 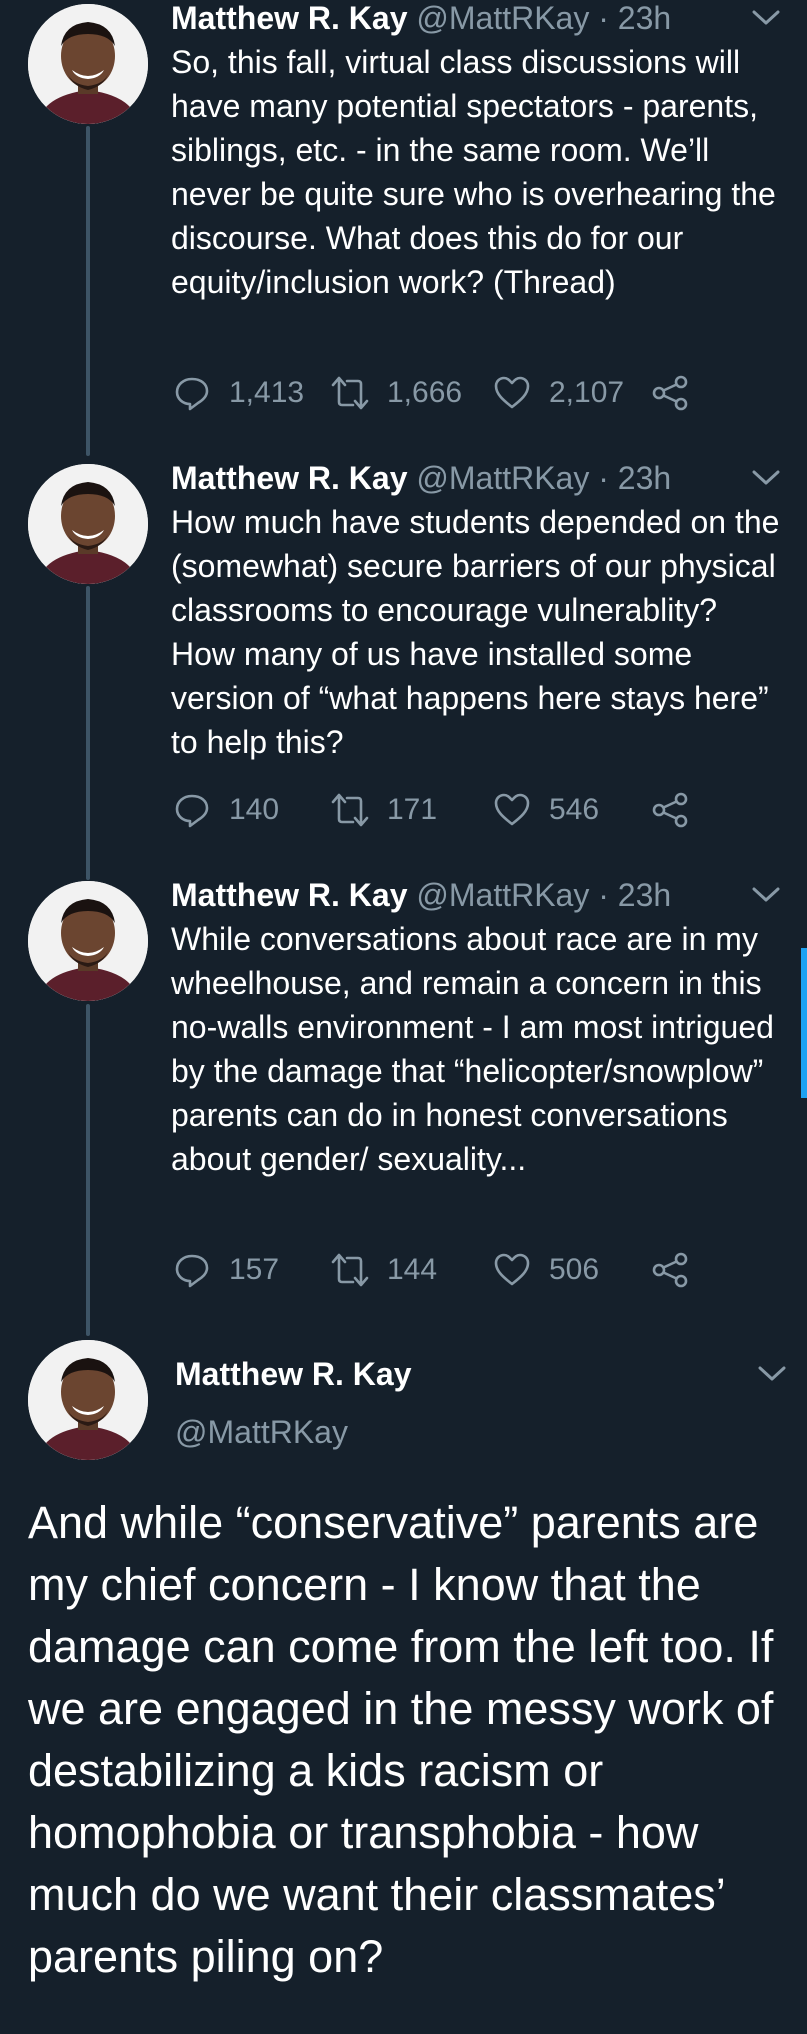 What do you see at coordinates (267, 392) in the screenshot?
I see `reply-count: 1,413` at bounding box center [267, 392].